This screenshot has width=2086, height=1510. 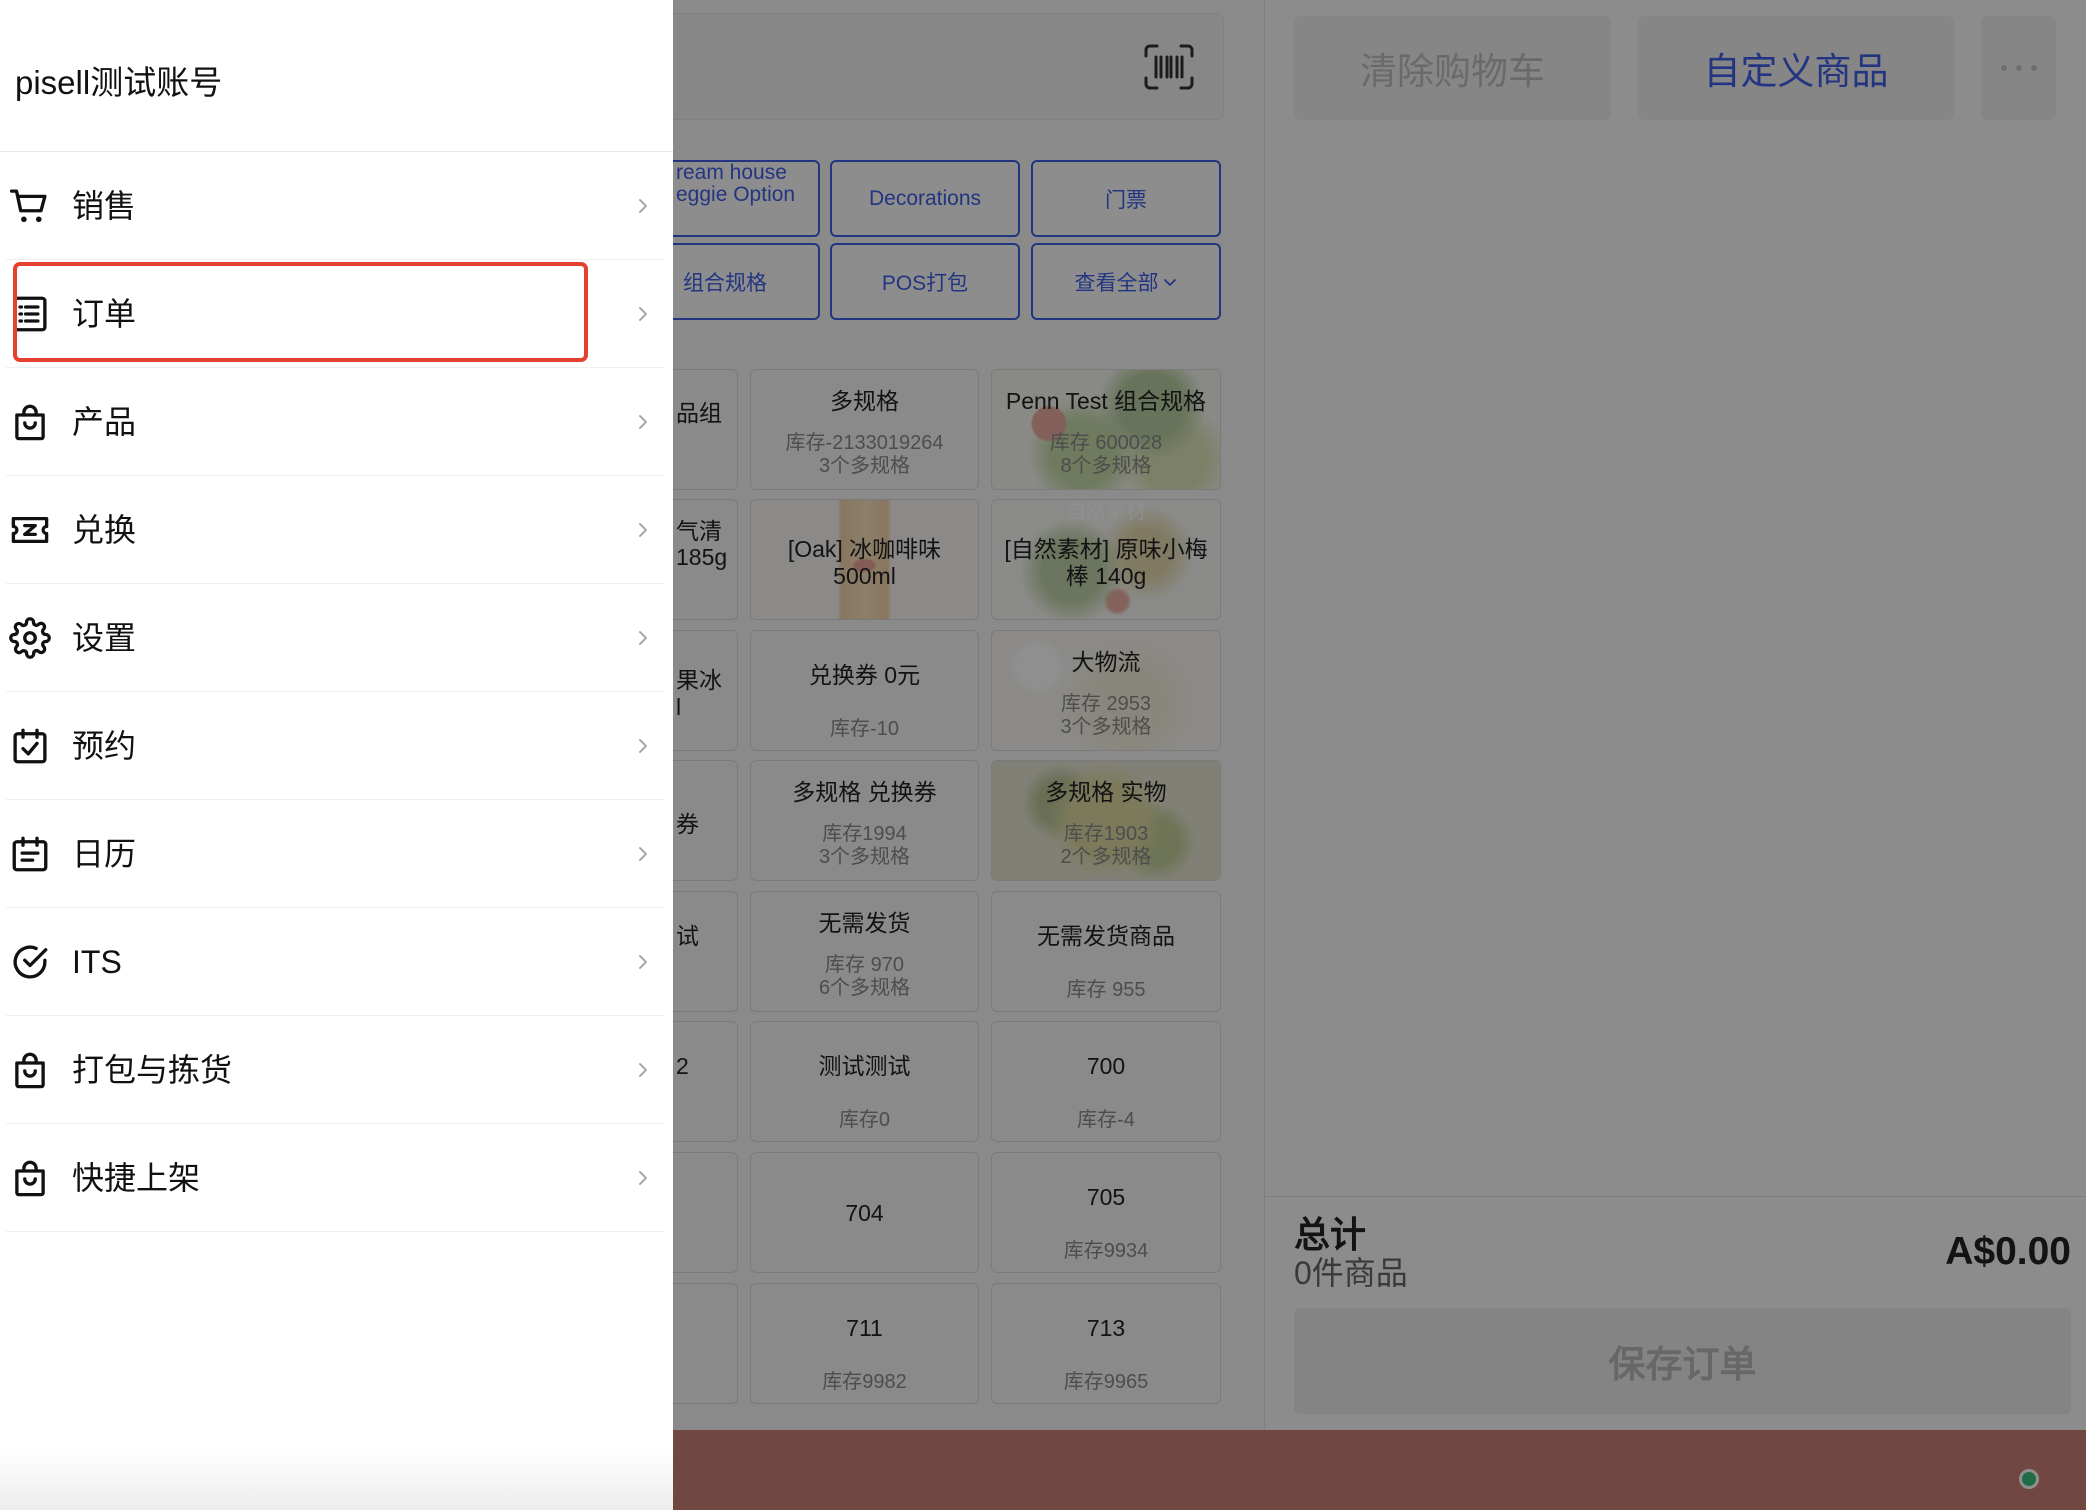 I want to click on menu-item-redeem: 兑换, so click(x=335, y=530).